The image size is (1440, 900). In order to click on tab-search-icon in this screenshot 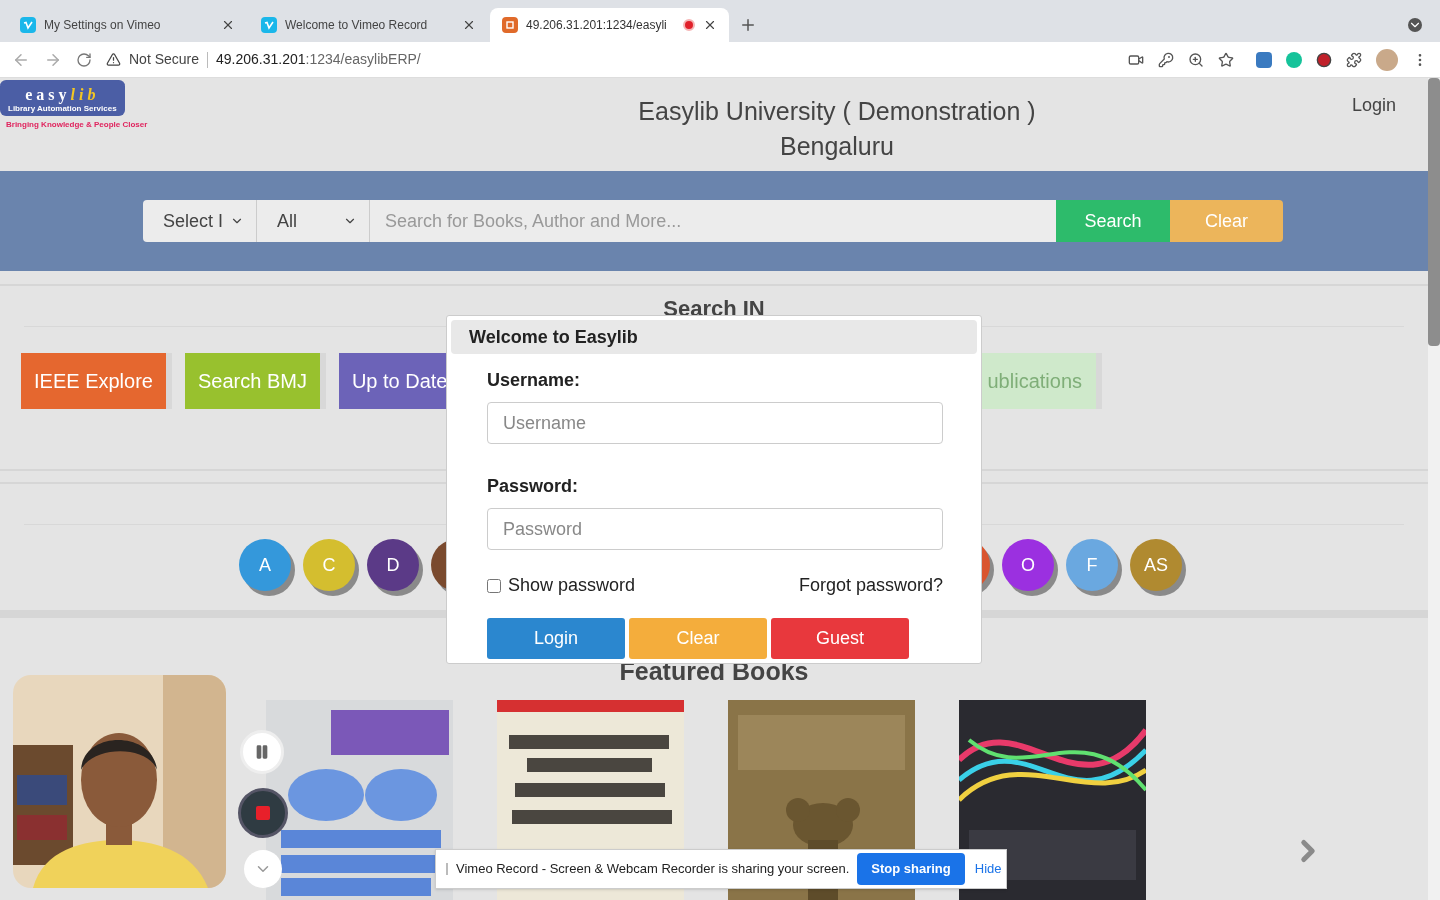, I will do `click(1415, 25)`.